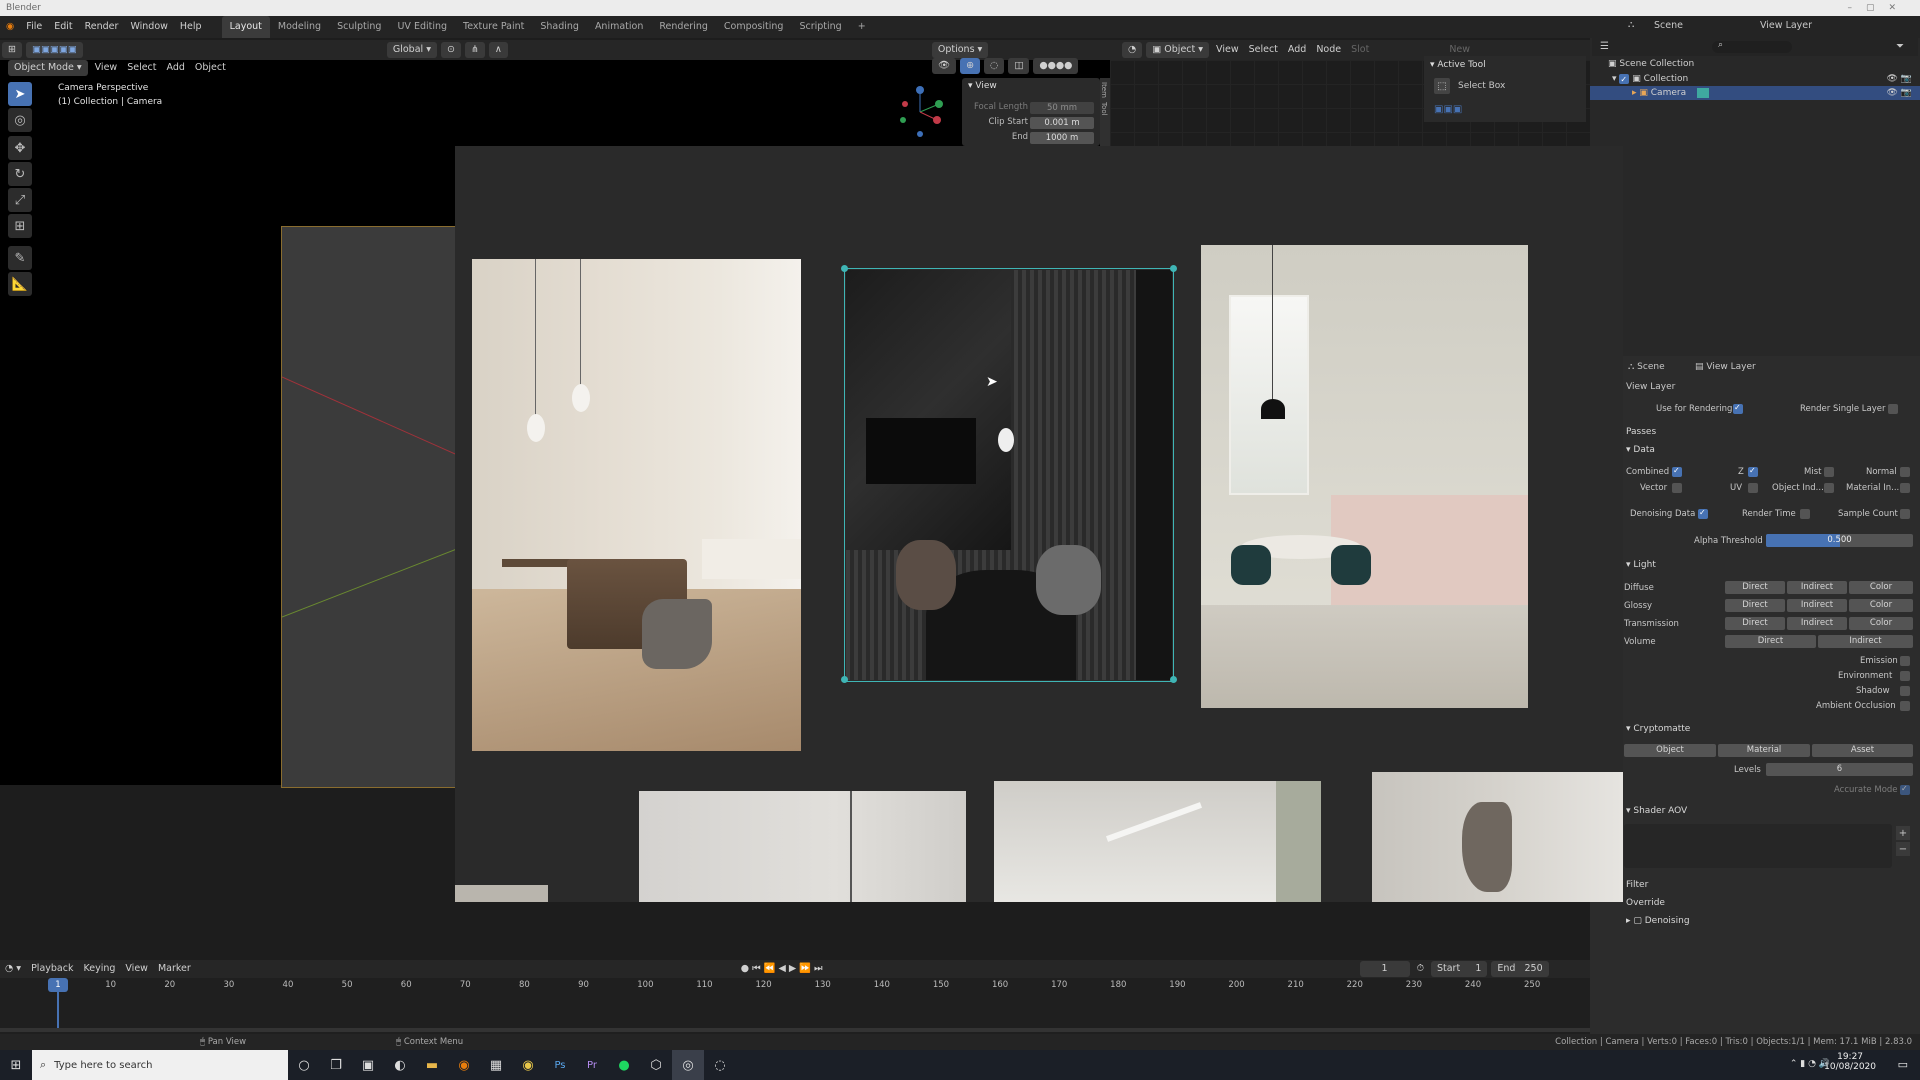 The height and width of the screenshot is (1080, 1920). Describe the element at coordinates (20, 226) in the screenshot. I see `transform-tool-icon: ⊞` at that location.